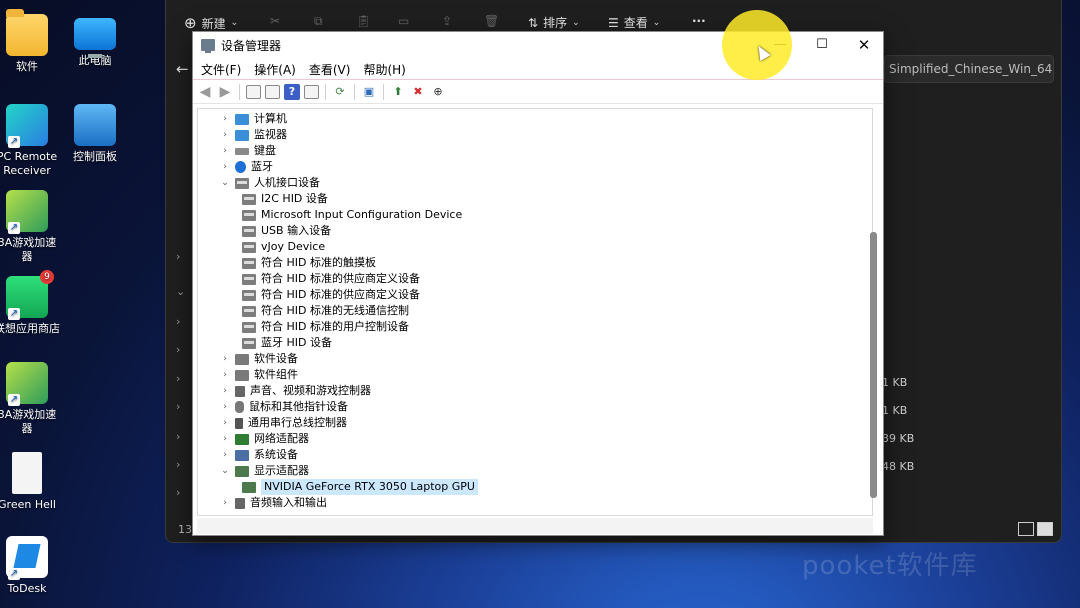 This screenshot has width=1080, height=608. Describe the element at coordinates (340, 278) in the screenshot. I see `tree-item-label: 符合 HID 标准的供应商定义设备` at that location.